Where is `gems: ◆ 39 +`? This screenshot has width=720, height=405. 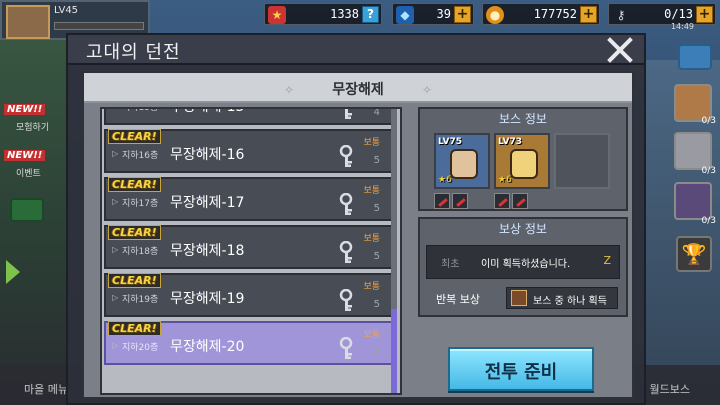
gems: ◆ 39 + is located at coordinates (433, 14).